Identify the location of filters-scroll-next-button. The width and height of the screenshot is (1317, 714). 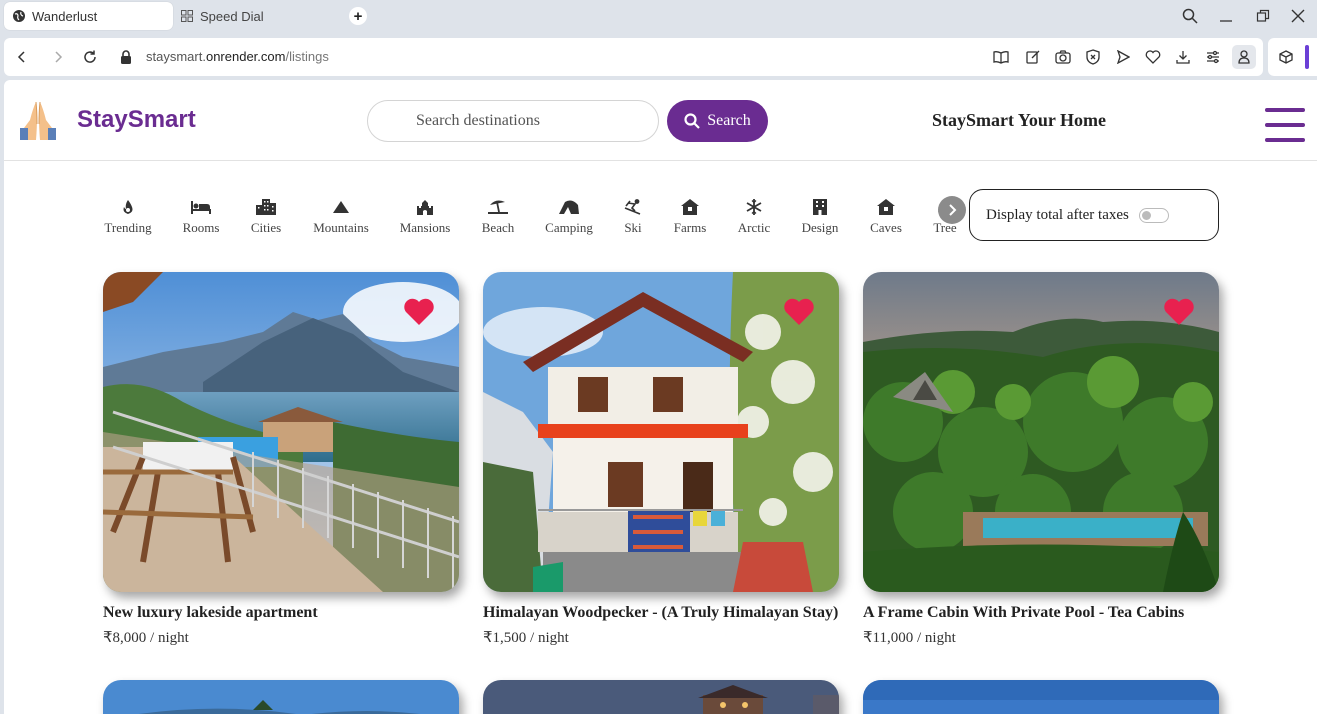
(952, 210).